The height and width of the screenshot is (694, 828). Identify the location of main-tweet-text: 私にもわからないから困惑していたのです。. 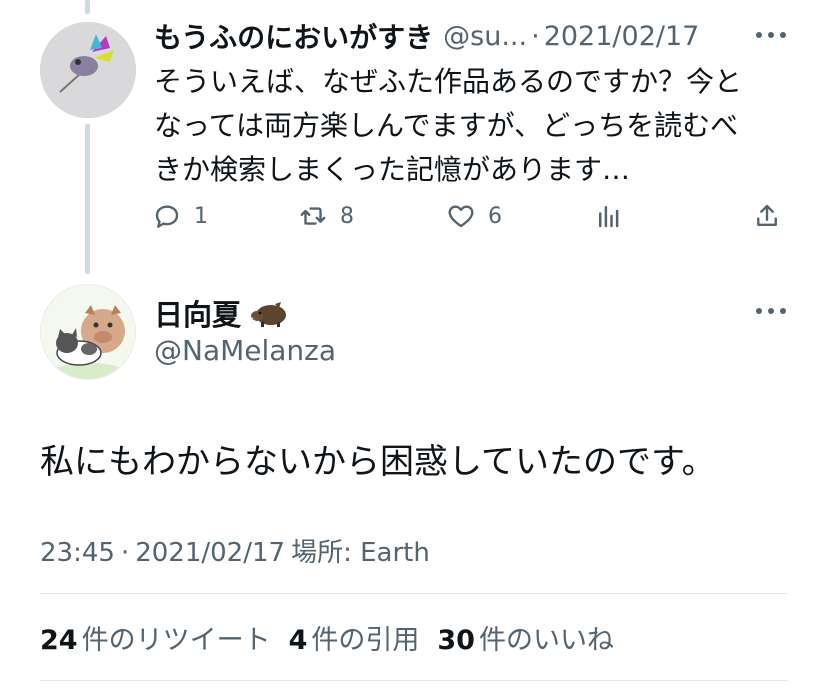
(378, 462).